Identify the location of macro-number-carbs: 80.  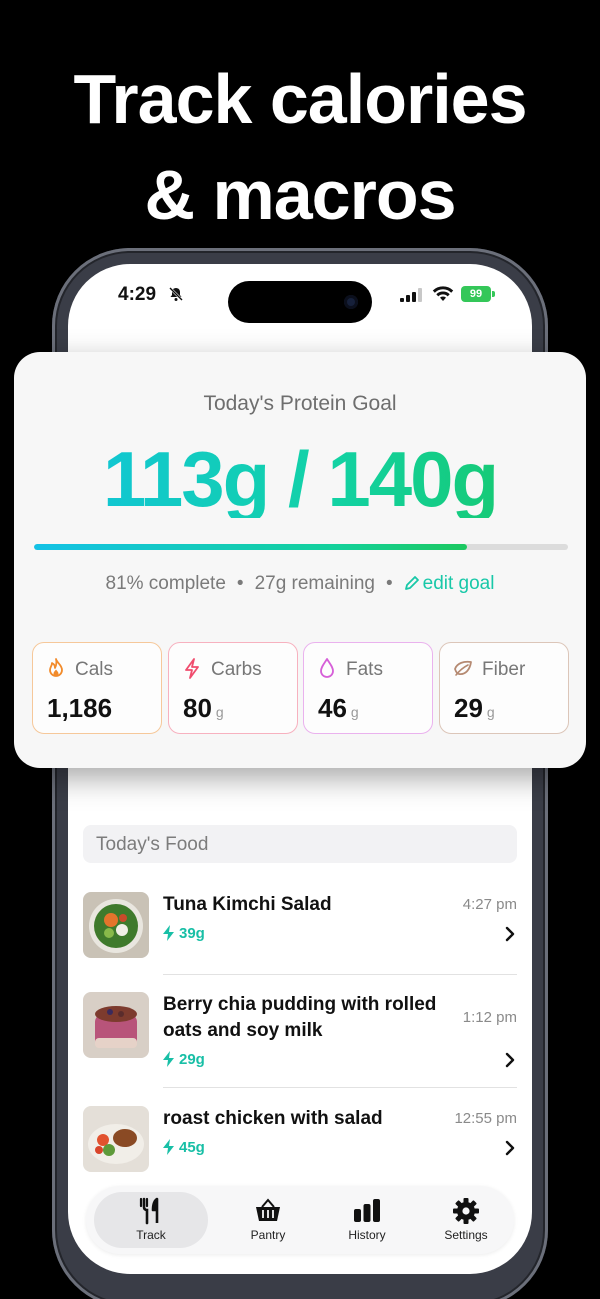
(197, 708).